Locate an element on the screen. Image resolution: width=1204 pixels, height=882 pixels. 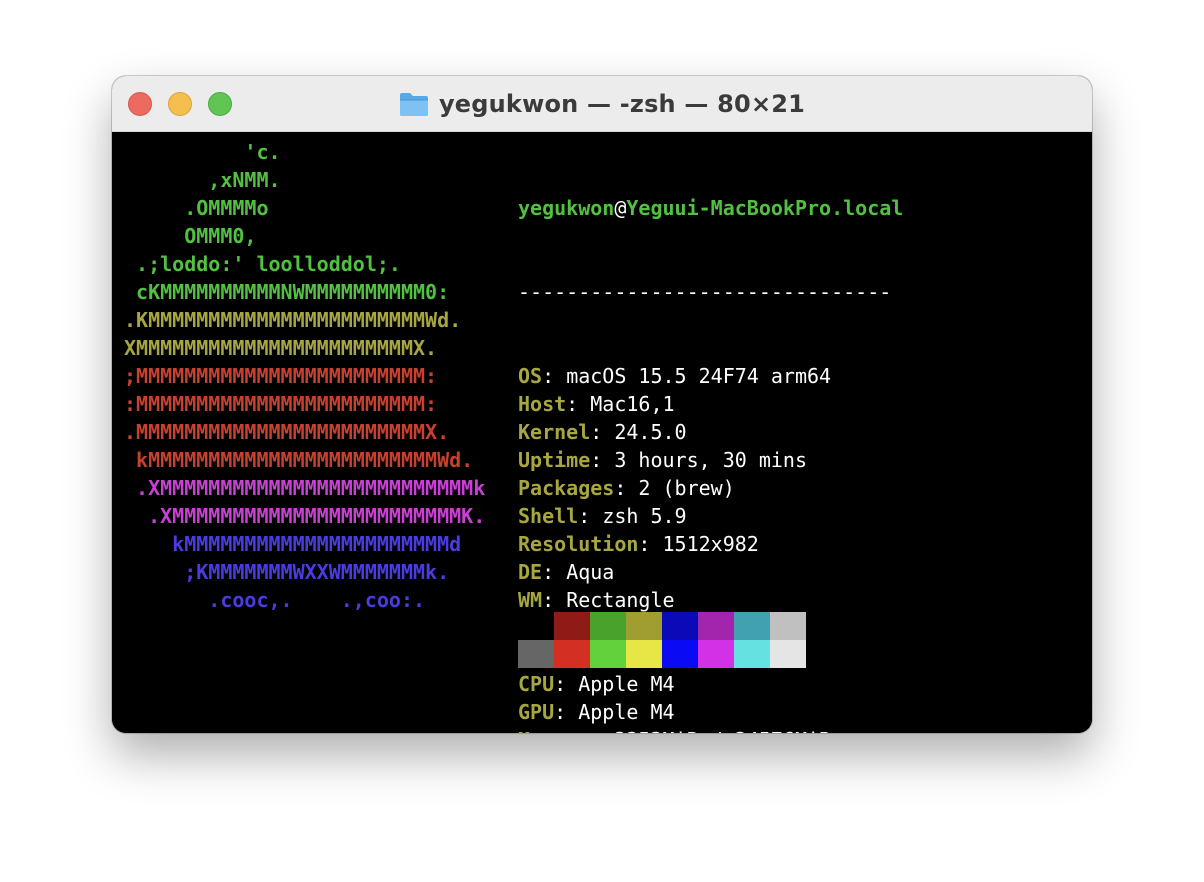
logo-line: cKMMMMMMMMMMNWMMMMMMMMMM0: is located at coordinates (287, 292).